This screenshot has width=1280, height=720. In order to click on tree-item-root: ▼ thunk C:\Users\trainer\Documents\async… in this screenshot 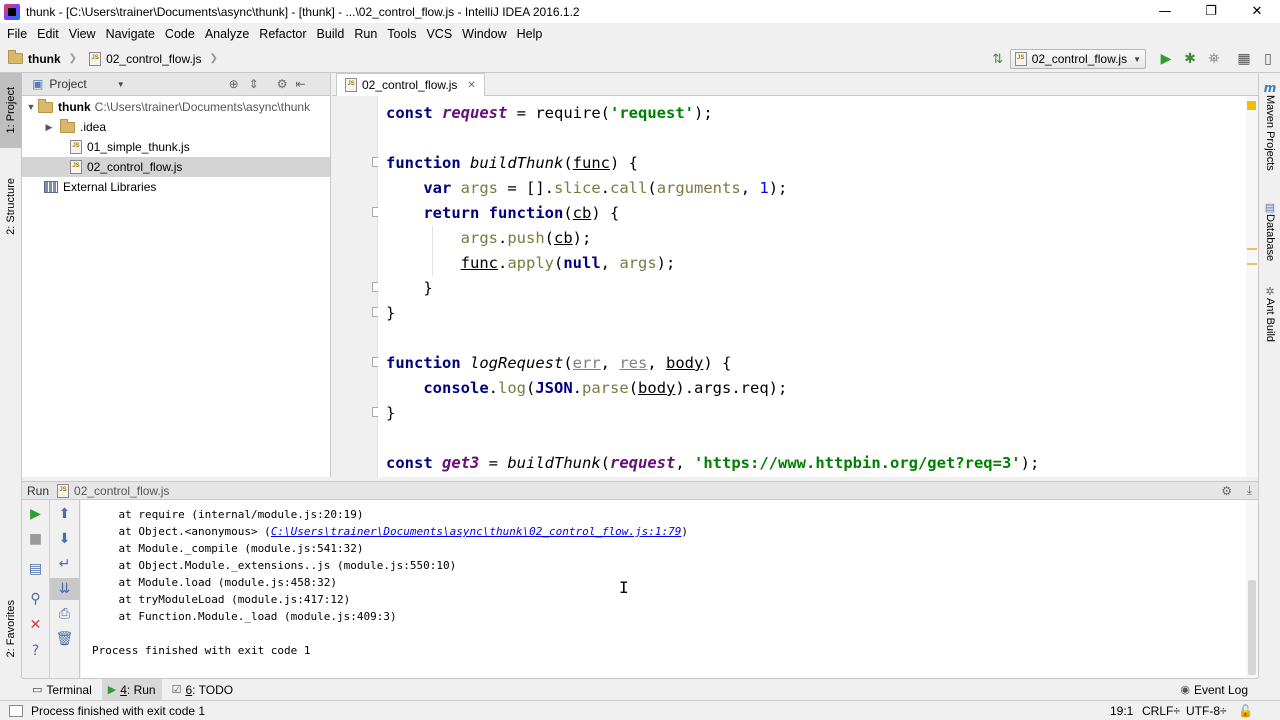, I will do `click(176, 107)`.